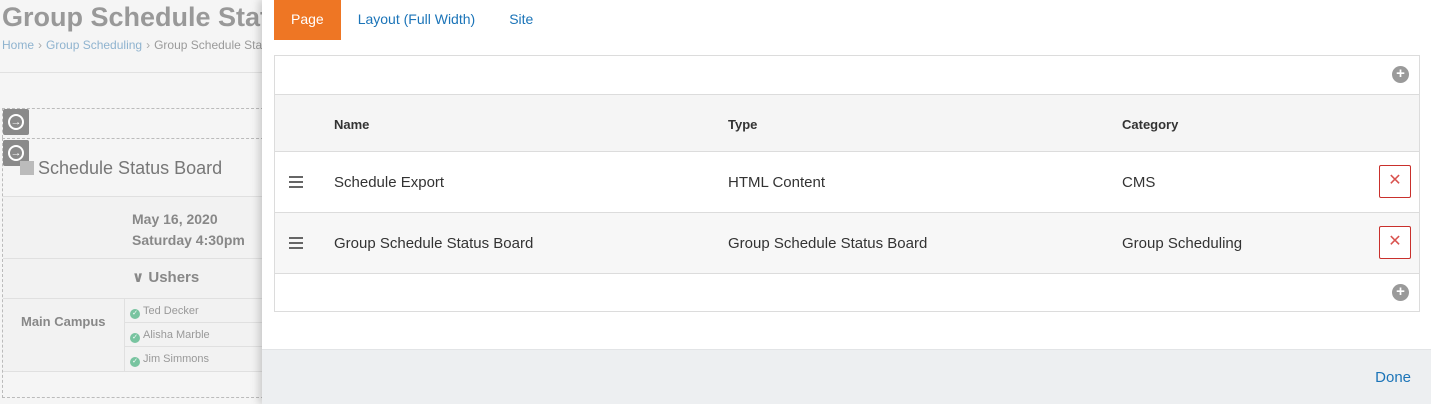 This screenshot has width=1431, height=404. Describe the element at coordinates (847, 123) in the screenshot. I see `grid-header: Name Type Category` at that location.